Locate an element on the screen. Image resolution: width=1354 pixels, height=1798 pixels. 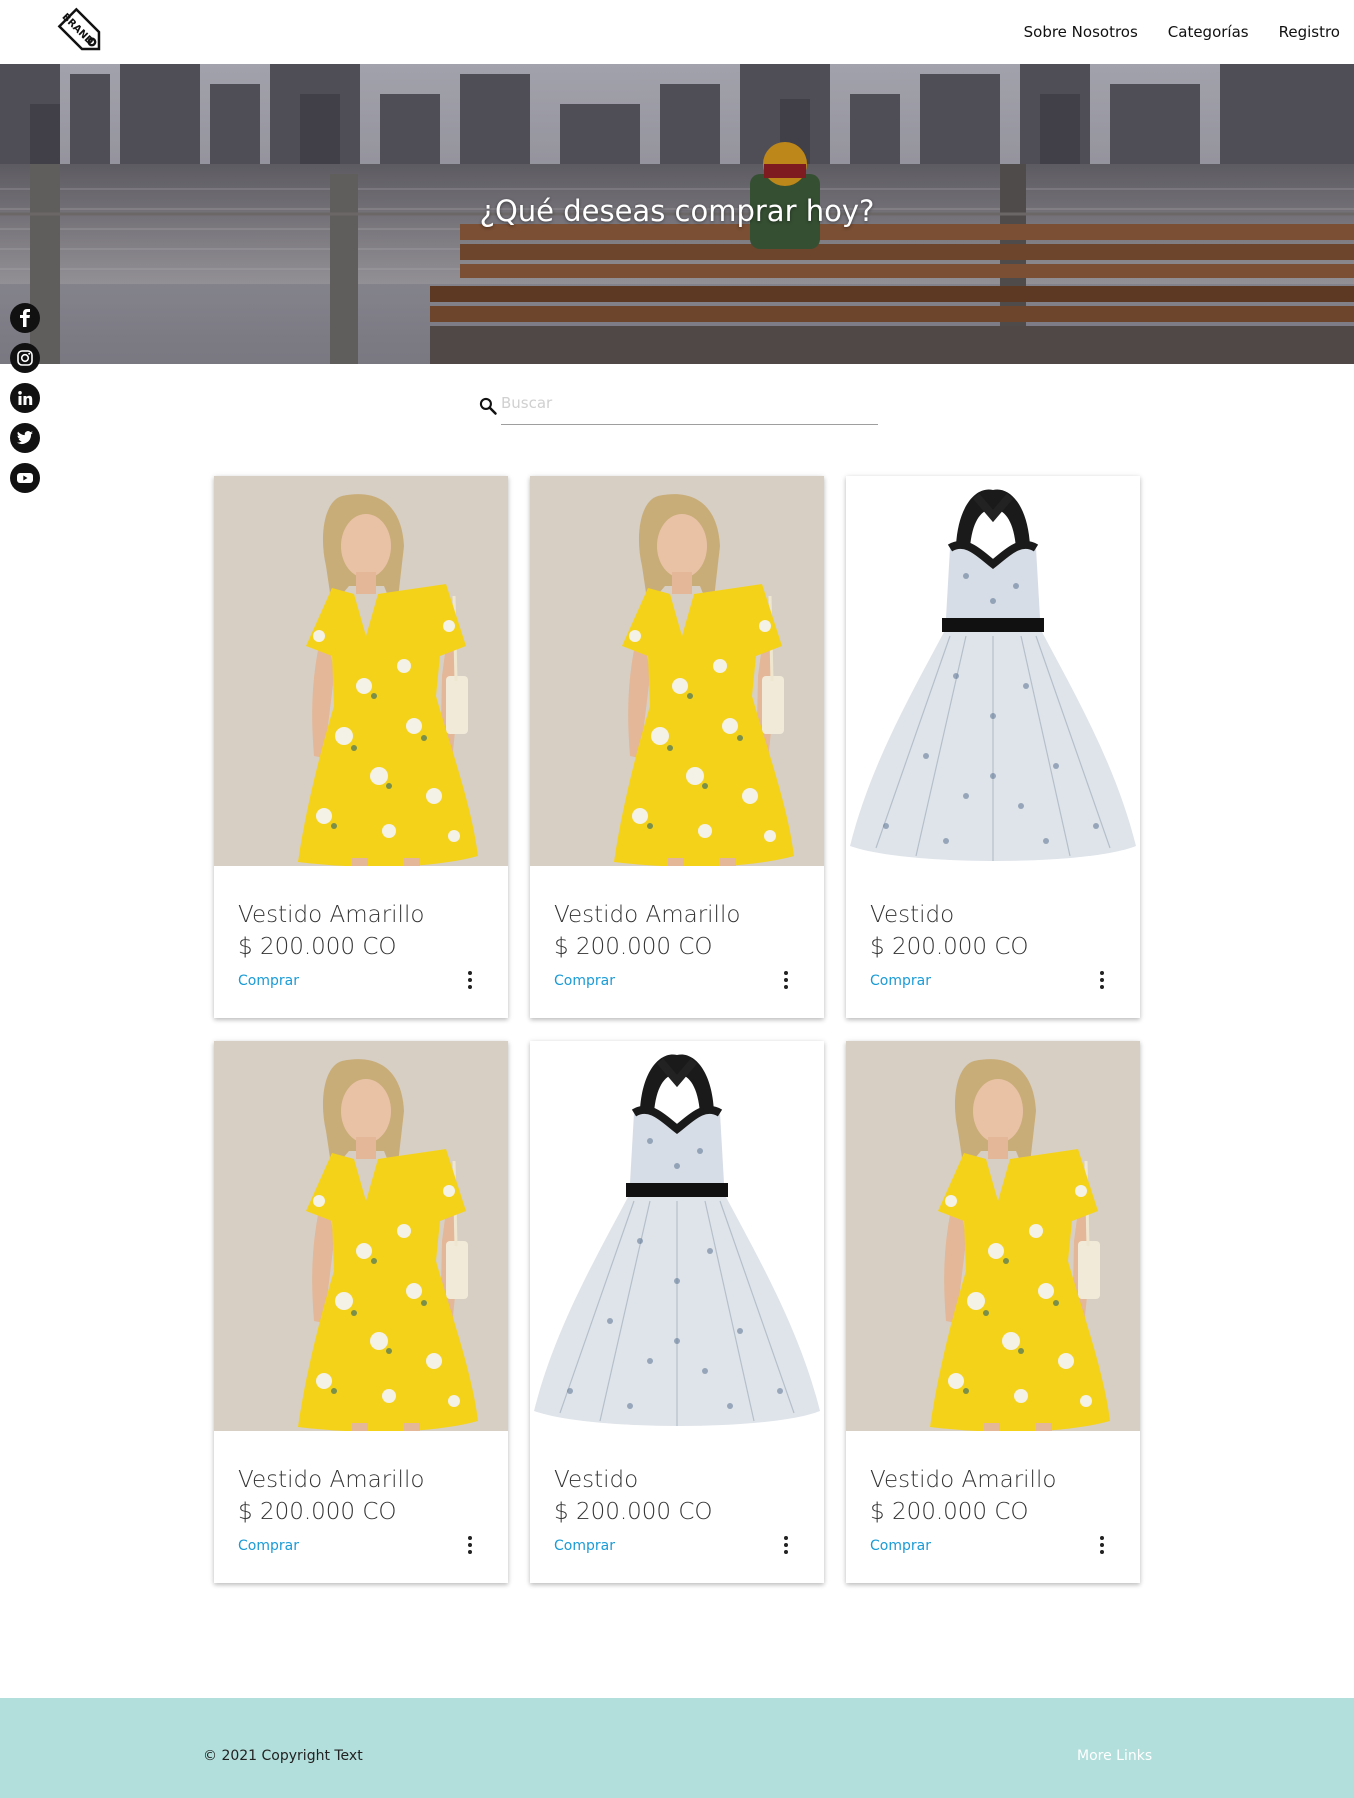
nav-registro: Registro is located at coordinates (1309, 32).